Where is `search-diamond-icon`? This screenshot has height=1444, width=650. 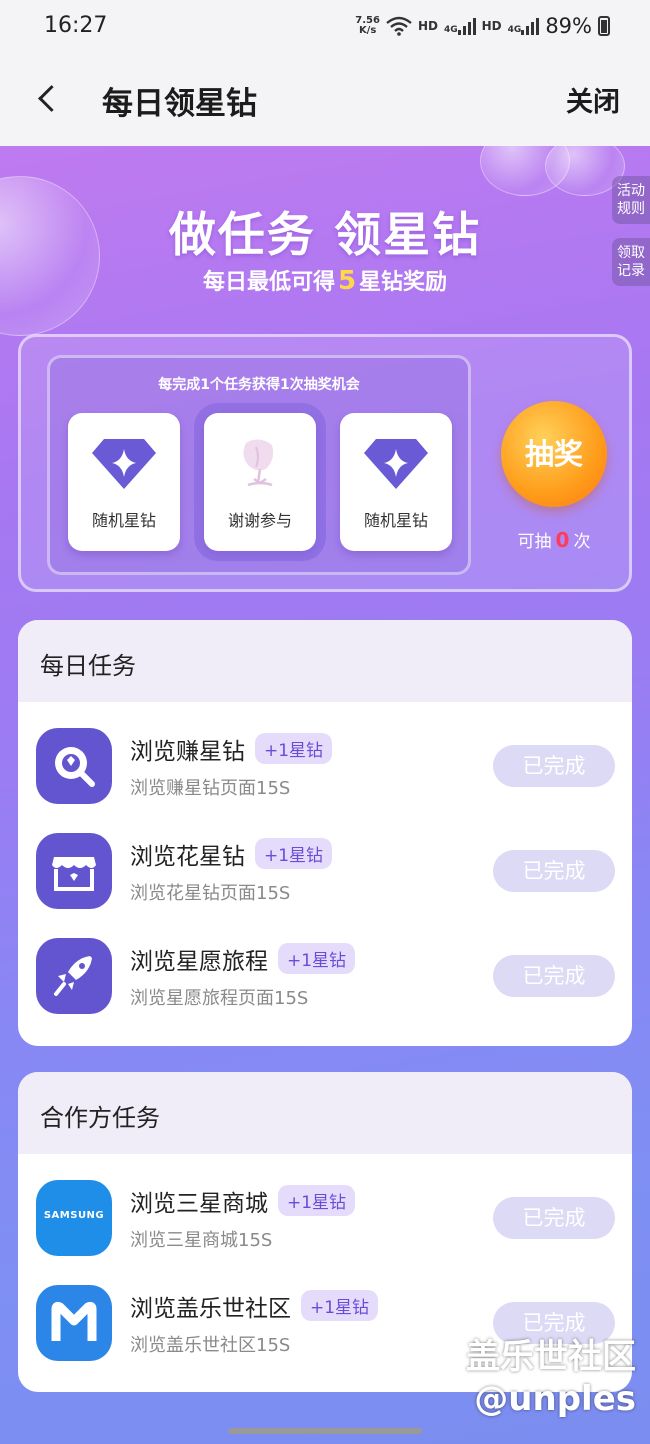
search-diamond-icon is located at coordinates (74, 766).